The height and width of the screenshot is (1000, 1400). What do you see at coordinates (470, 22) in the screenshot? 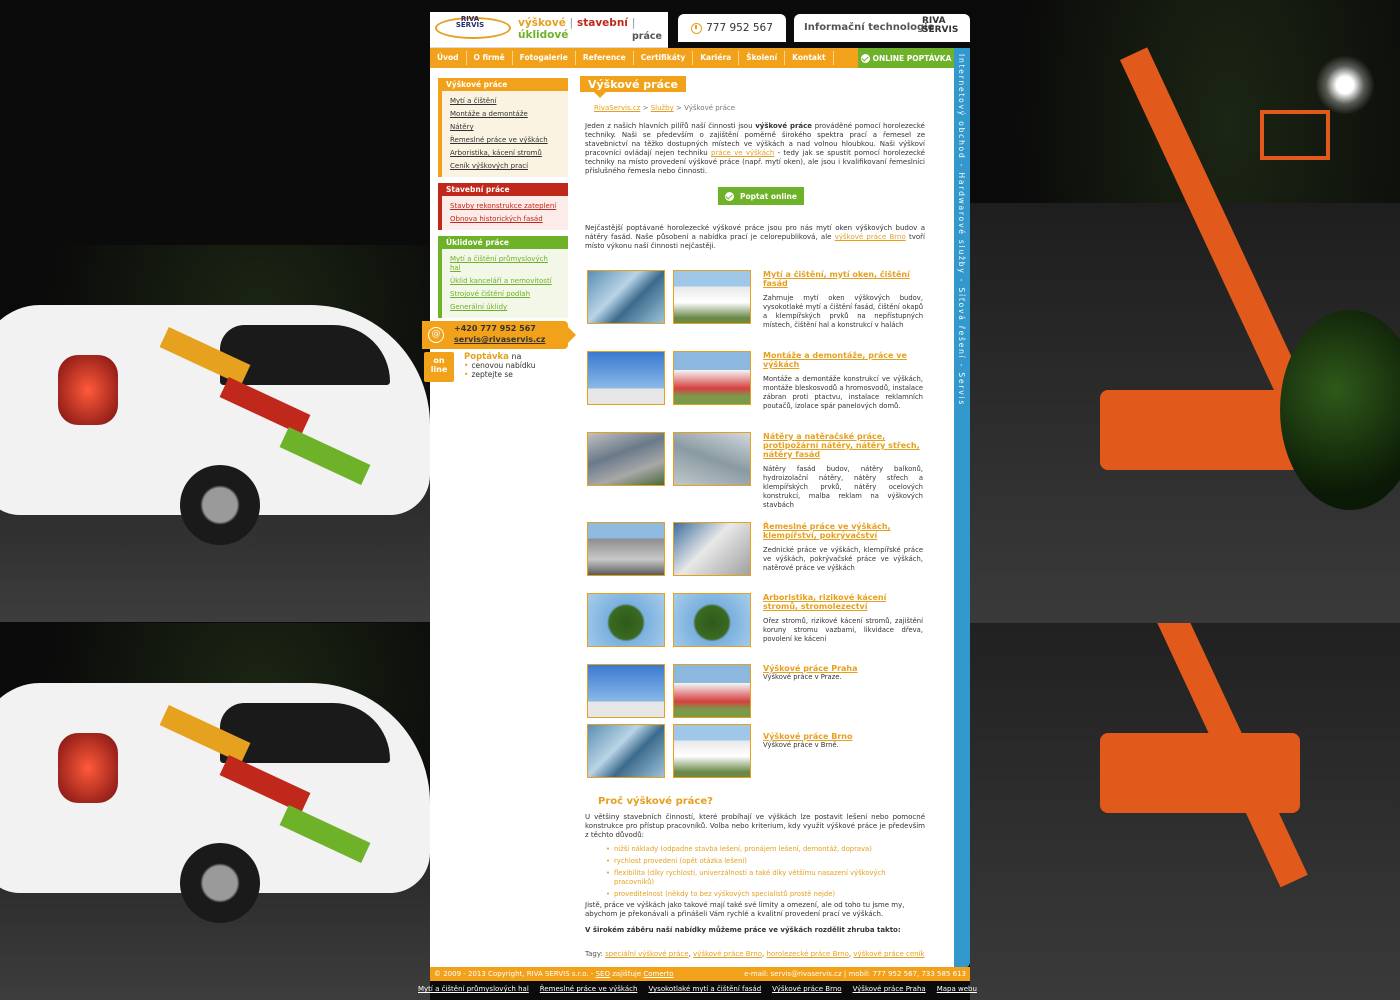
I see `logo-text: RIVA SERVIS` at bounding box center [470, 22].